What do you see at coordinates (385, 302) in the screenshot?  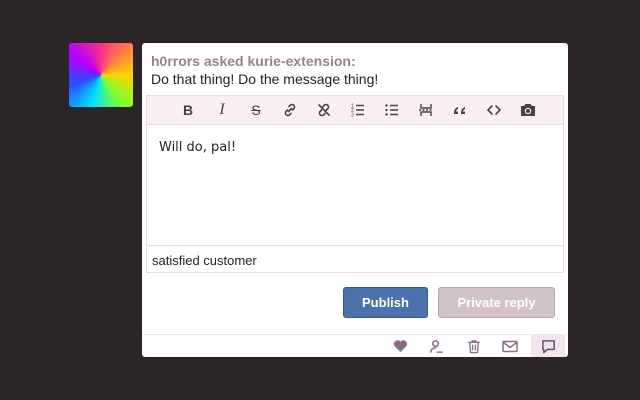 I see `publish-button: Publish` at bounding box center [385, 302].